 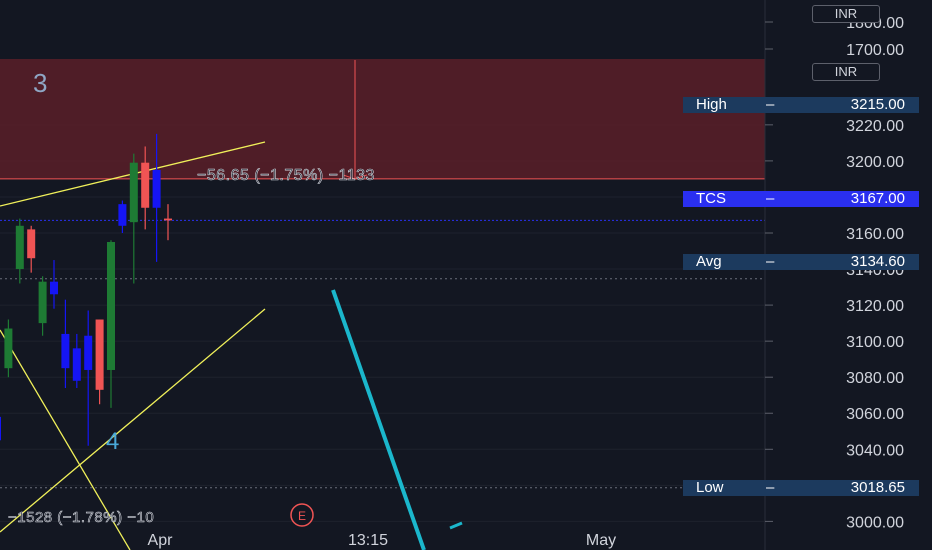 What do you see at coordinates (875, 306) in the screenshot?
I see `axis-tick-label: 3120.00` at bounding box center [875, 306].